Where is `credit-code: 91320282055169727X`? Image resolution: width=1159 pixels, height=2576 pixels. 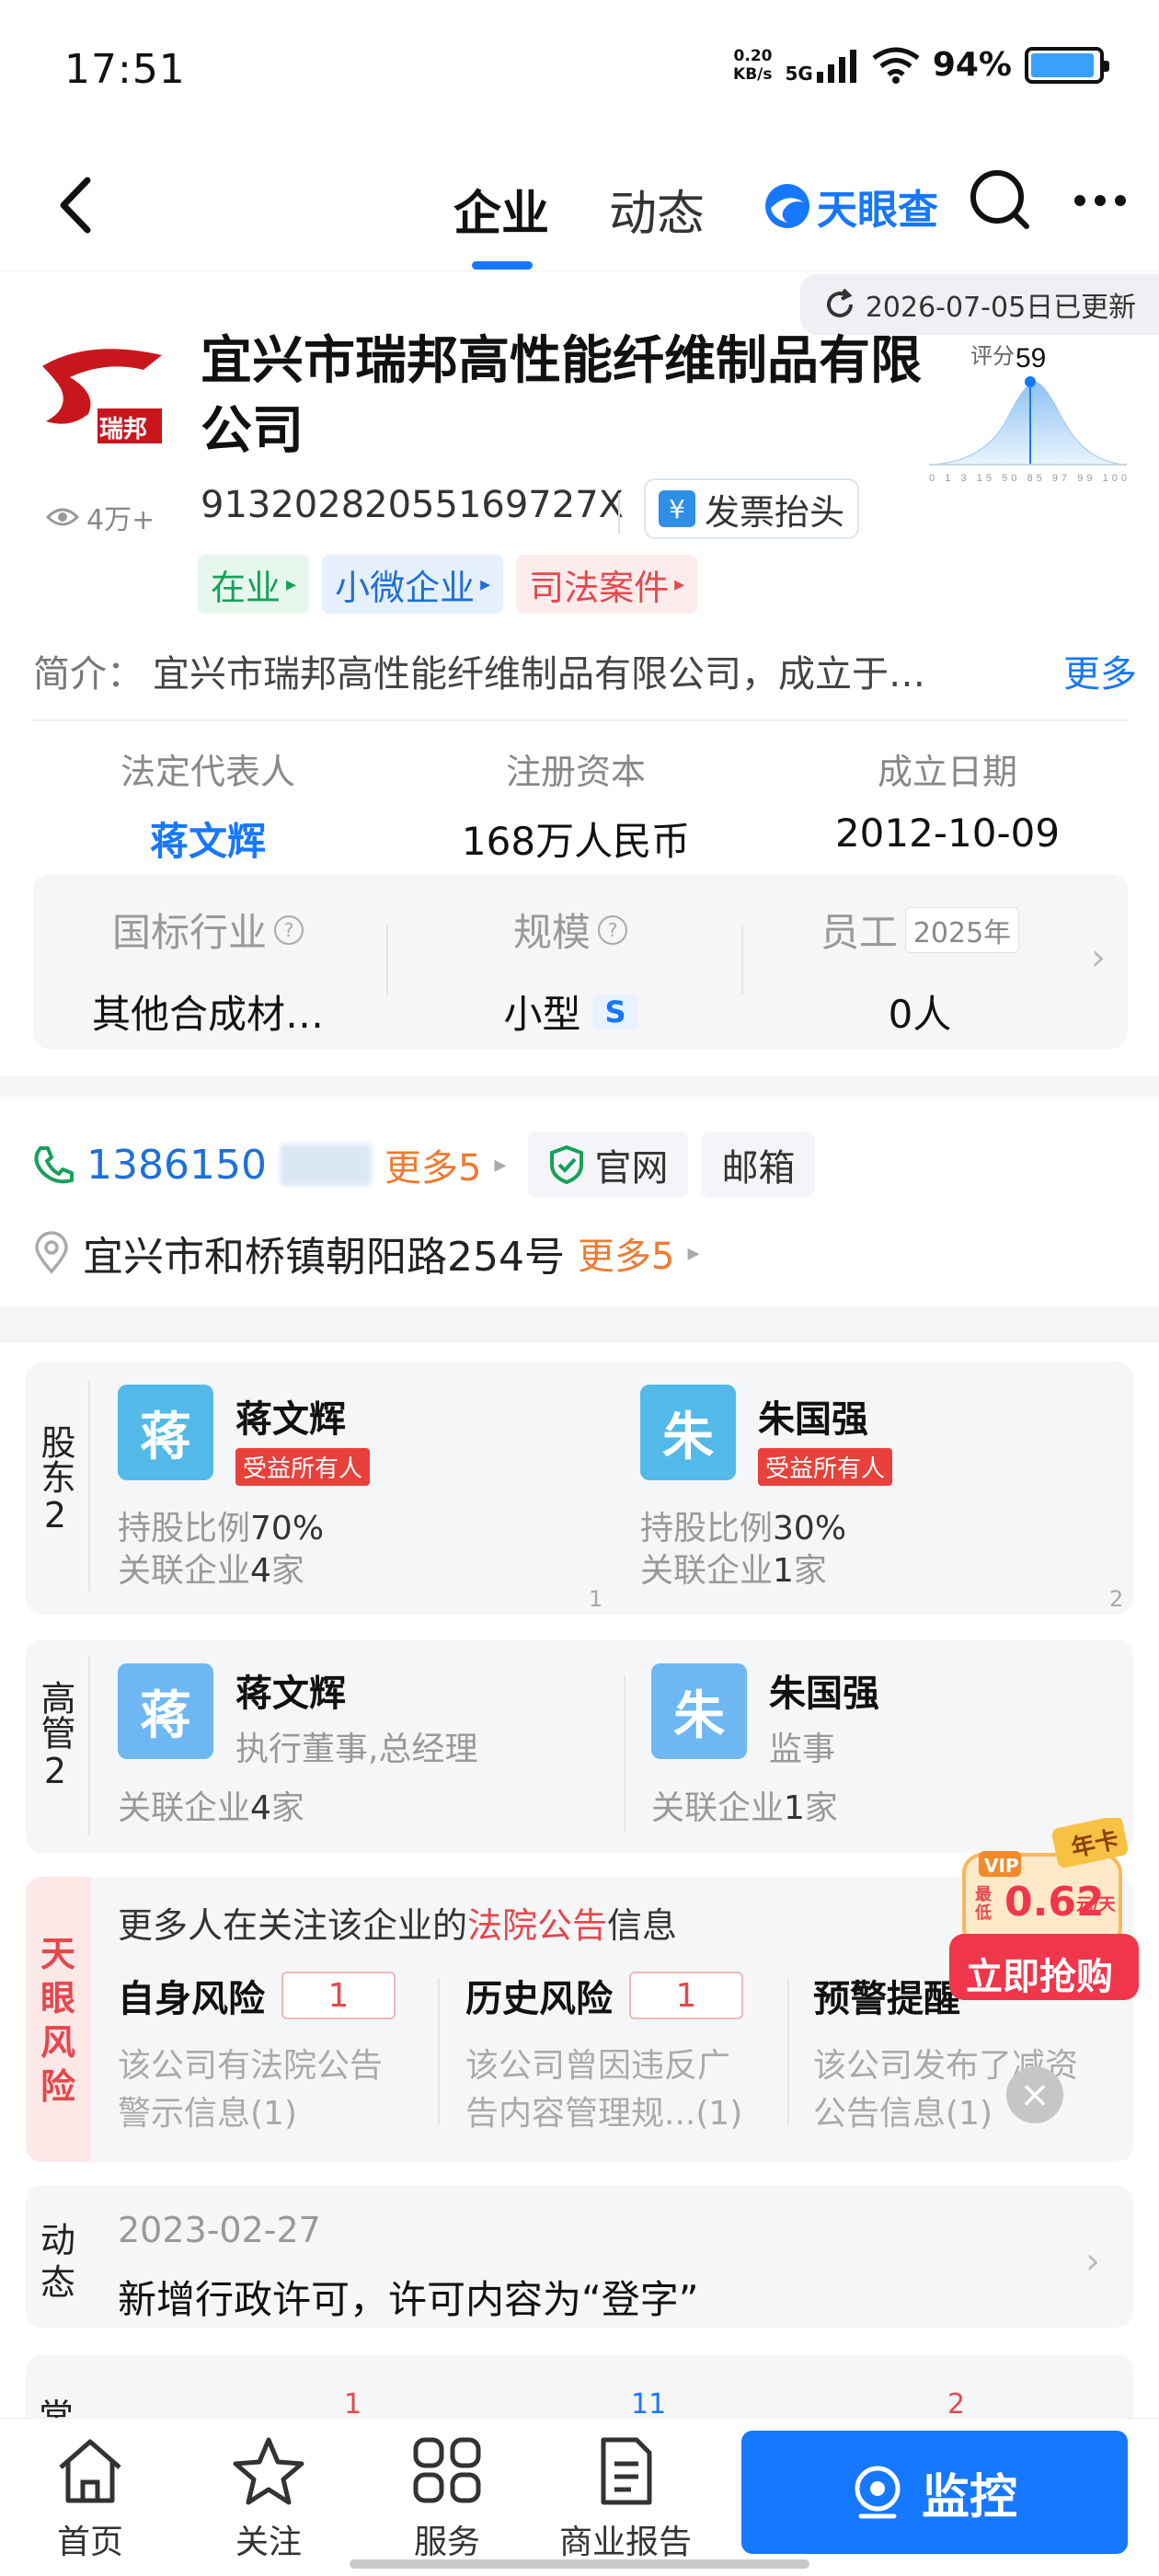 credit-code: 91320282055169727X is located at coordinates (412, 505).